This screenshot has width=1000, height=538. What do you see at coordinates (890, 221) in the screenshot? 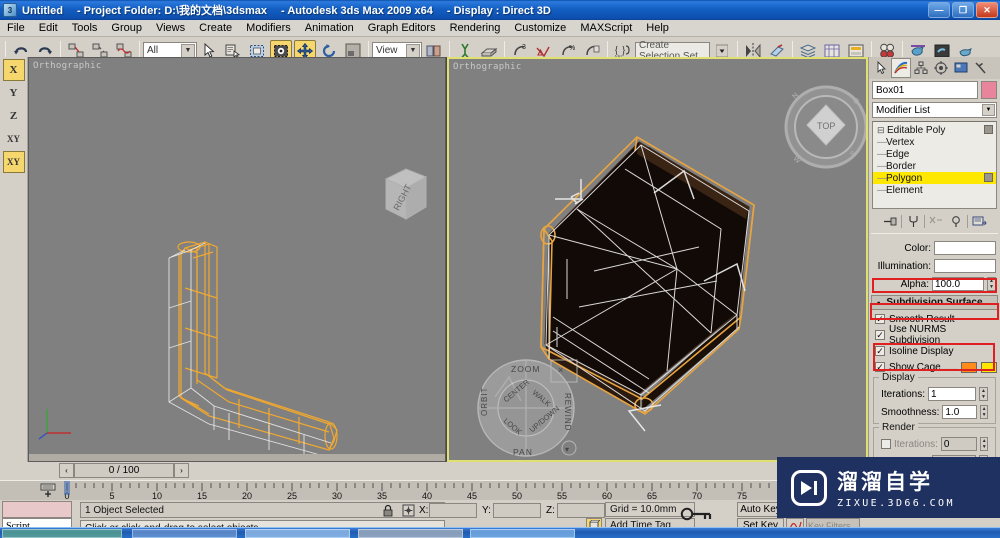
I see `pin-stack-icon` at bounding box center [890, 221].